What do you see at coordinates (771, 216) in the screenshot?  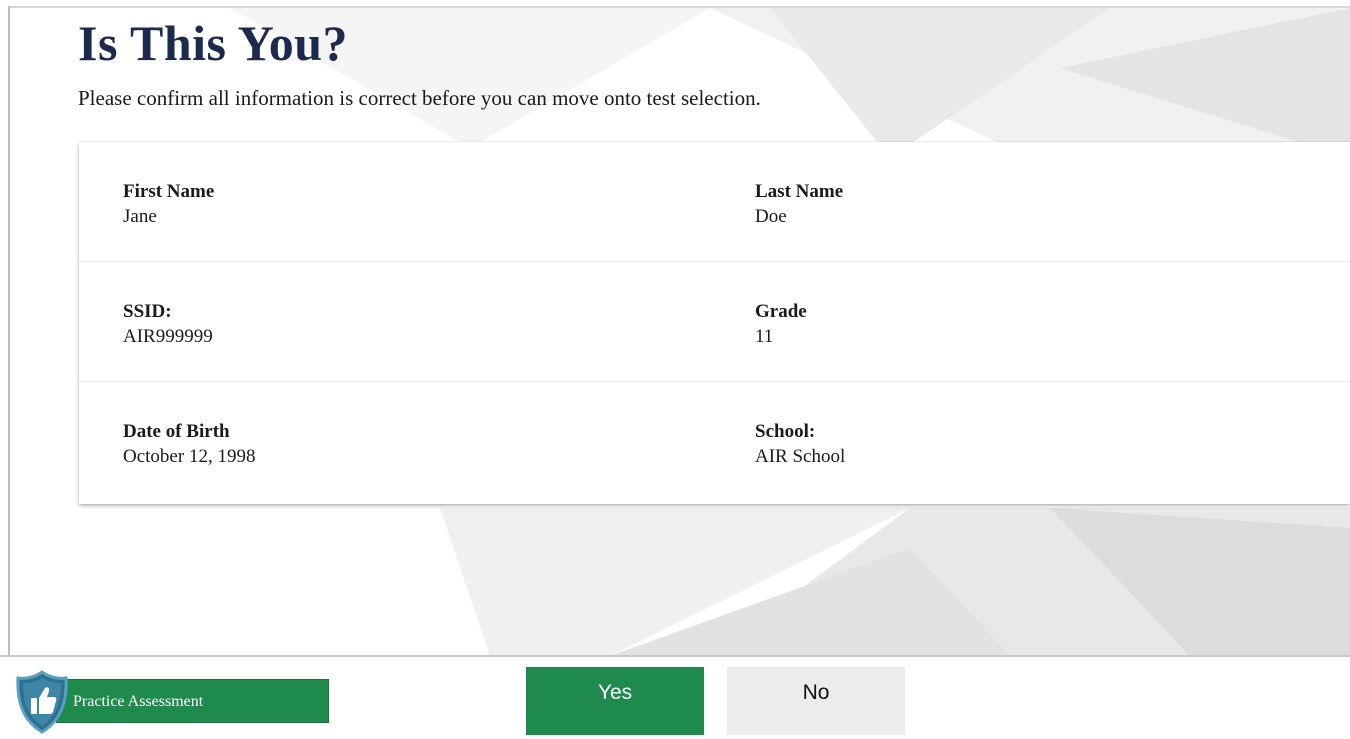 I see `field-value: Doe` at bounding box center [771, 216].